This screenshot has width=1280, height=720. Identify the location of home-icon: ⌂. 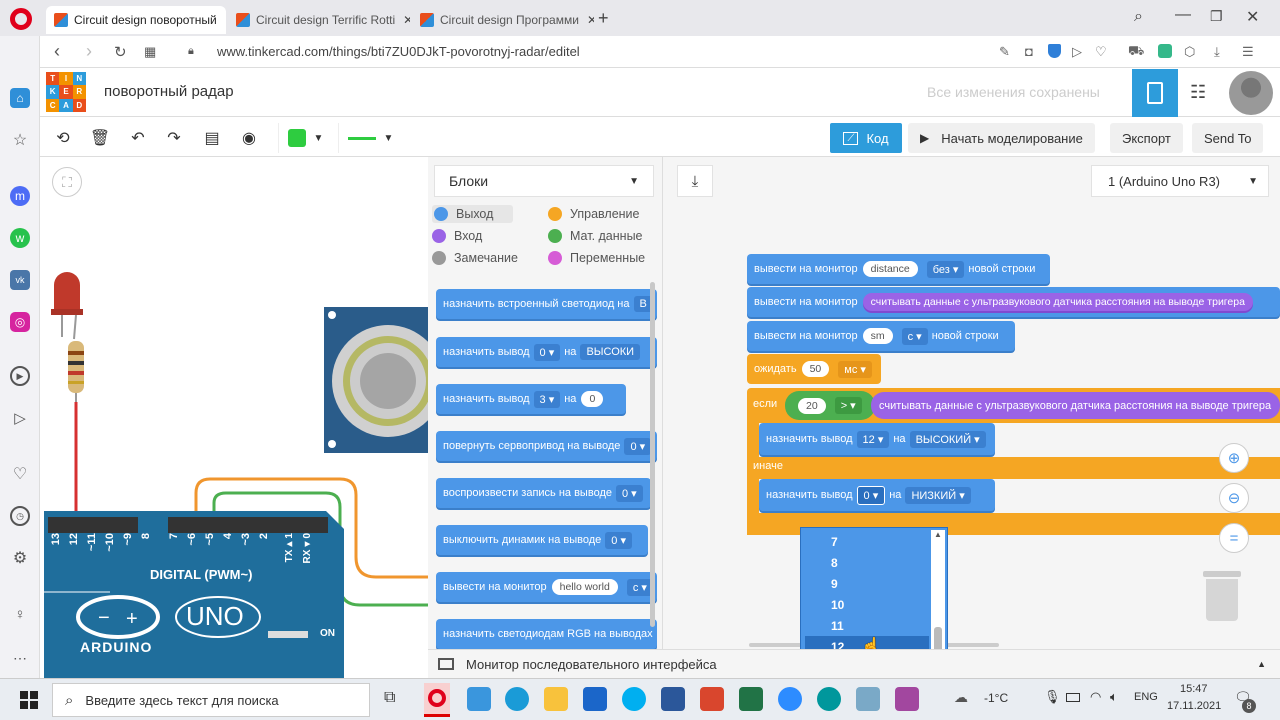
(20, 98).